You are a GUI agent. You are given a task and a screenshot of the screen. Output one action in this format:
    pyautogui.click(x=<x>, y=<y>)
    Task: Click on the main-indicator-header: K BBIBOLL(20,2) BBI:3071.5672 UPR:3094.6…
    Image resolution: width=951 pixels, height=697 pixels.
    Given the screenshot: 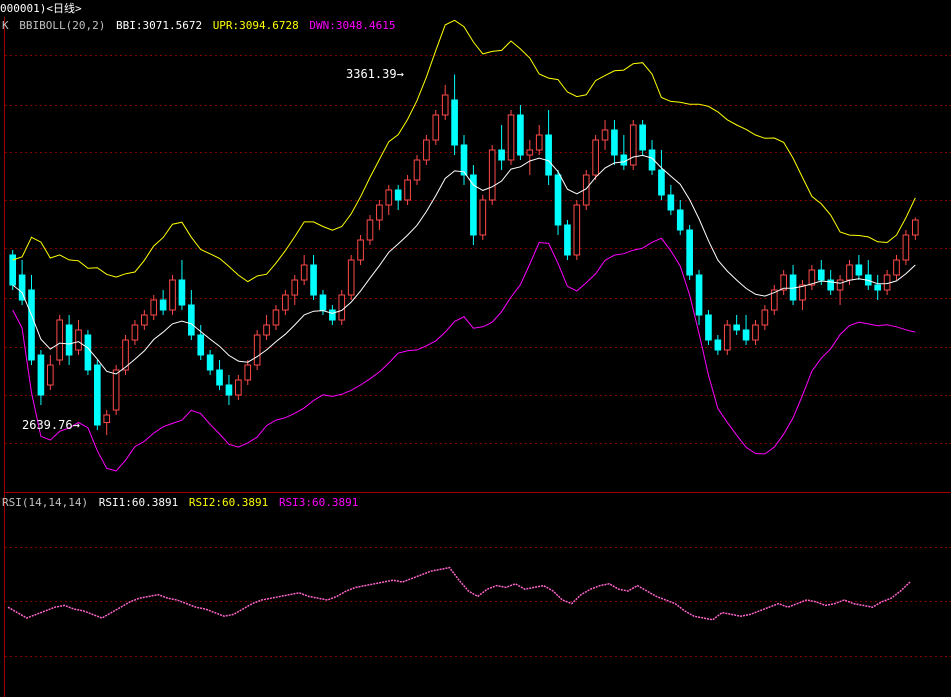 What is the action you would take?
    pyautogui.click(x=201, y=25)
    